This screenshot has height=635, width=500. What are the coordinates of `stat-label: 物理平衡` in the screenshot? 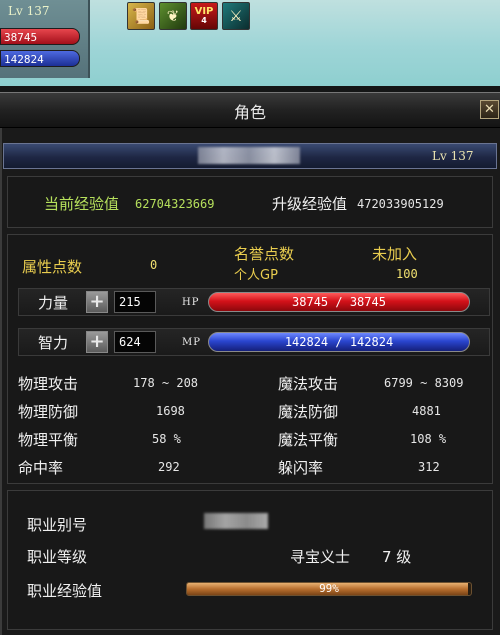 It's located at (48, 440).